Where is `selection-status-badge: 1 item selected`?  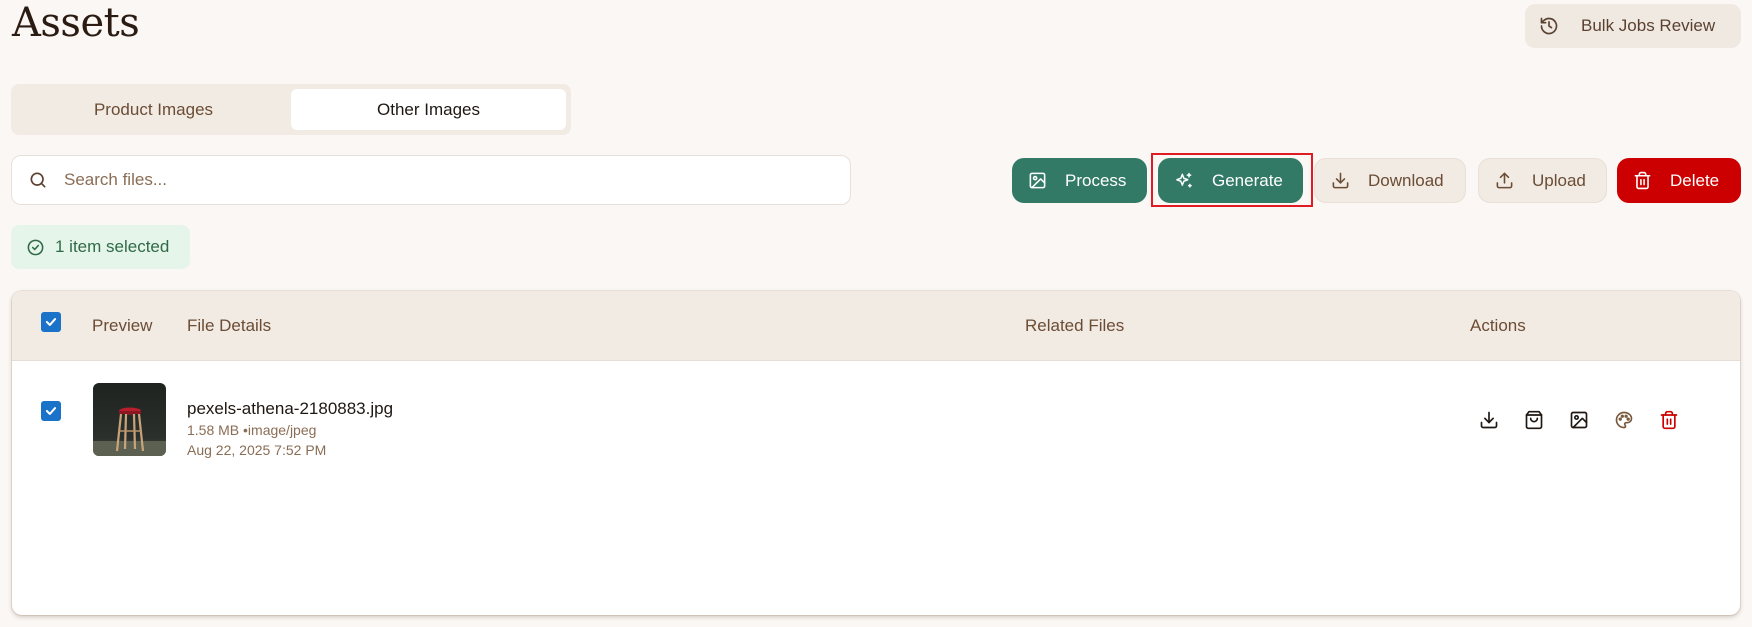
selection-status-badge: 1 item selected is located at coordinates (100, 247).